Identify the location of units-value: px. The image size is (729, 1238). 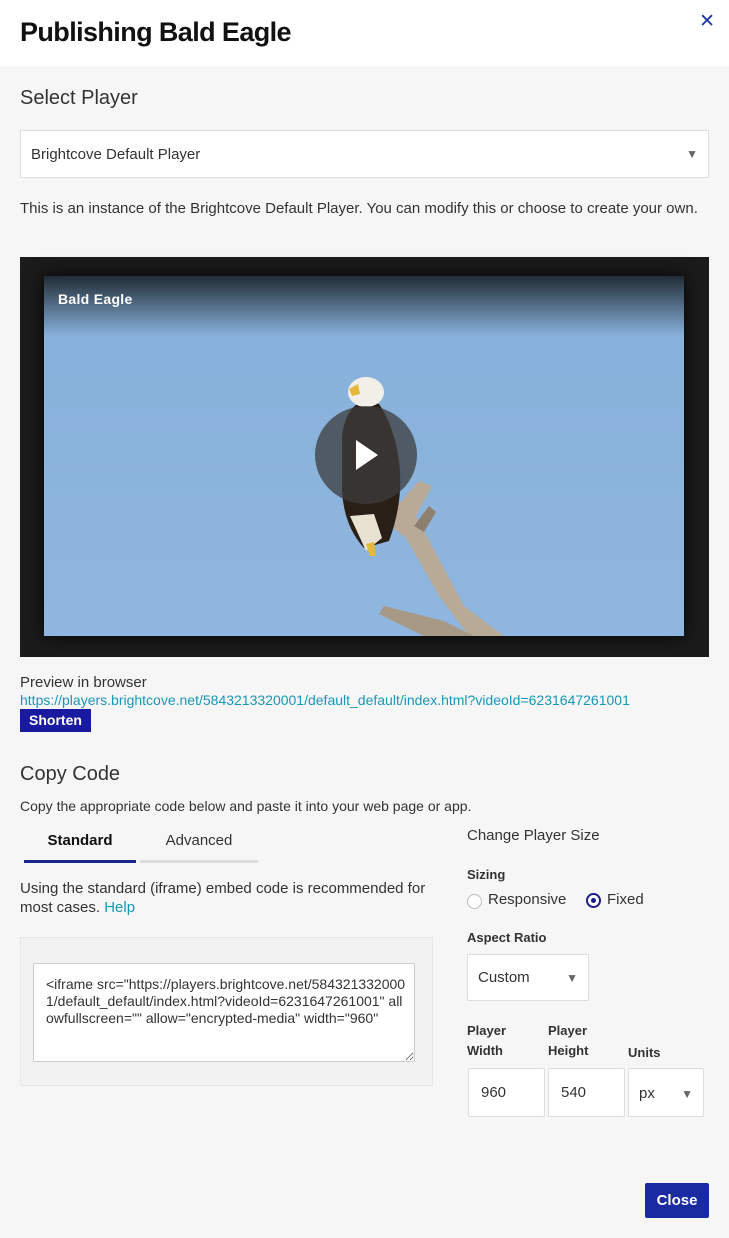
(647, 1093).